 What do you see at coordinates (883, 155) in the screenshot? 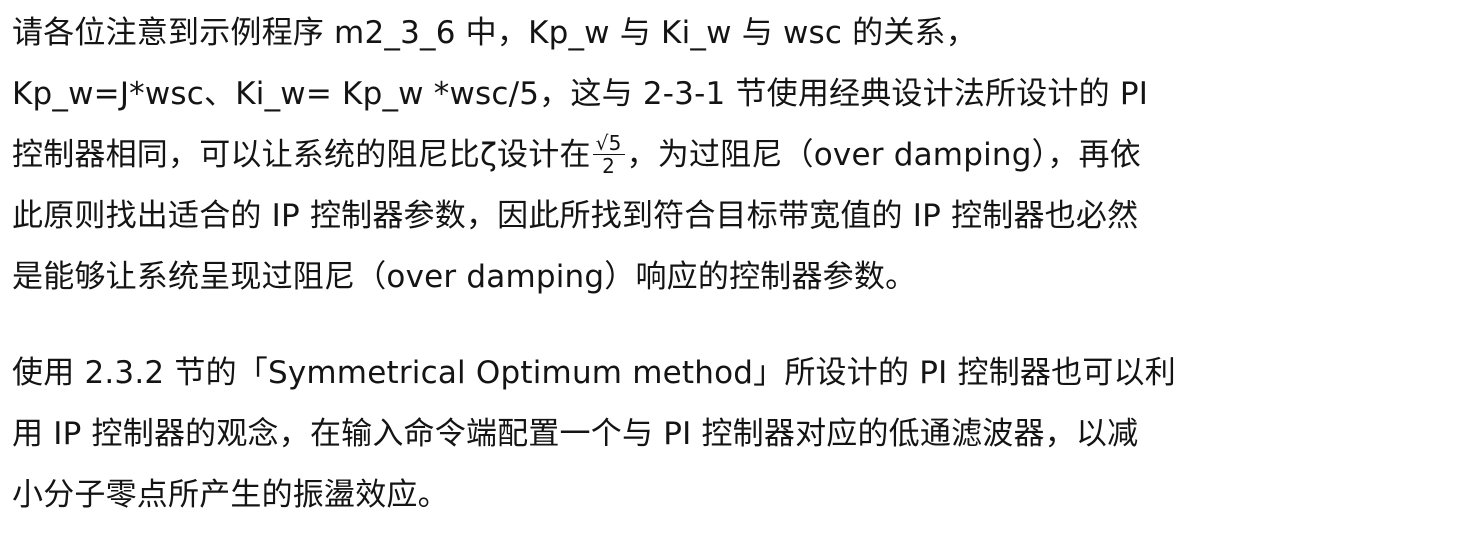
I see `line-3-text-after-fraction: ，为过阻尼（over damping），再依` at bounding box center [883, 155].